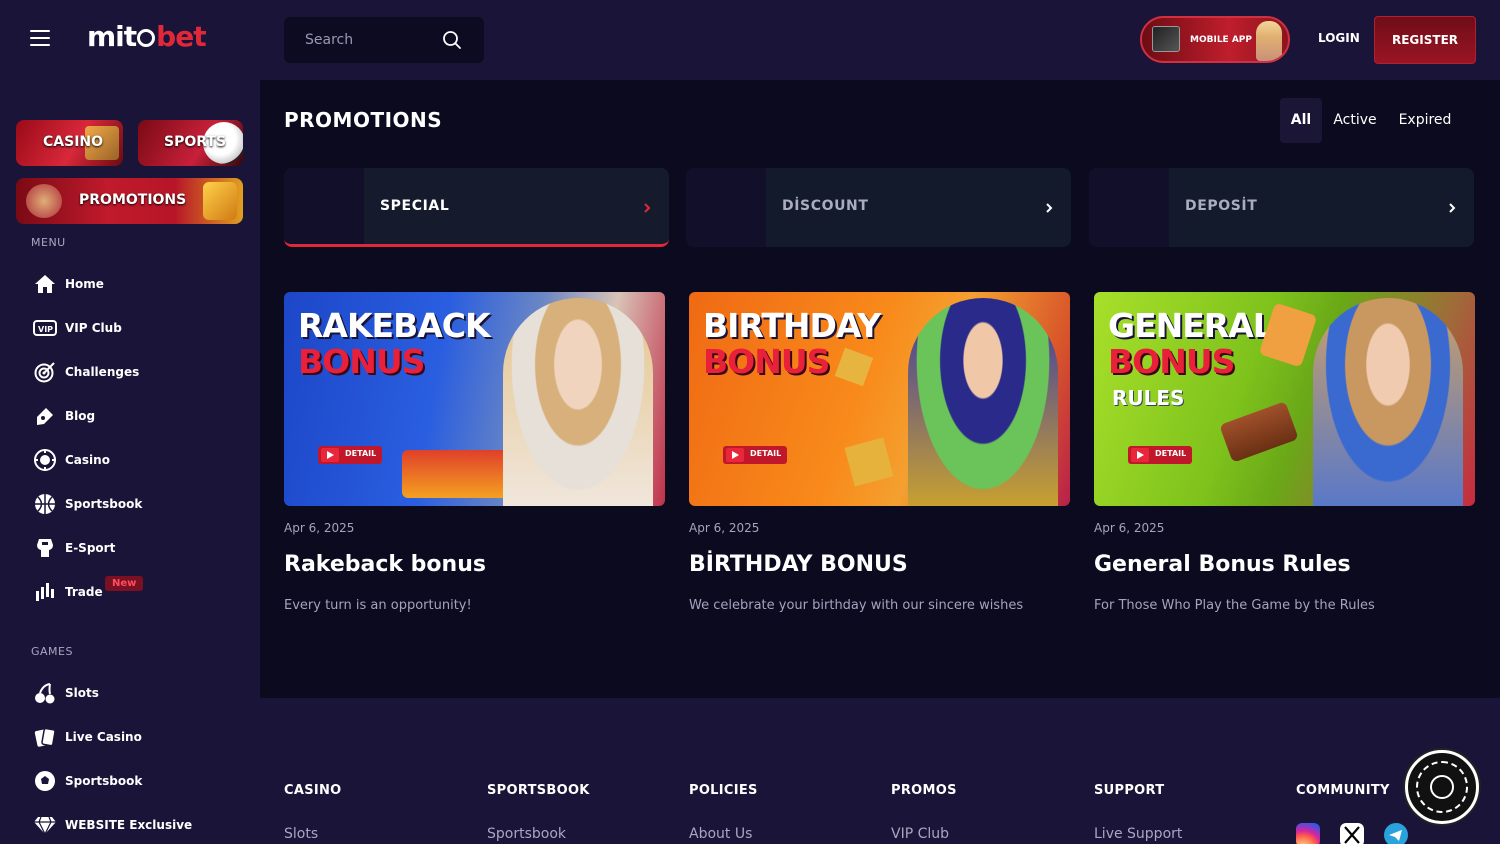 Image resolution: width=1500 pixels, height=844 pixels. What do you see at coordinates (45, 548) in the screenshot?
I see `esport-icon` at bounding box center [45, 548].